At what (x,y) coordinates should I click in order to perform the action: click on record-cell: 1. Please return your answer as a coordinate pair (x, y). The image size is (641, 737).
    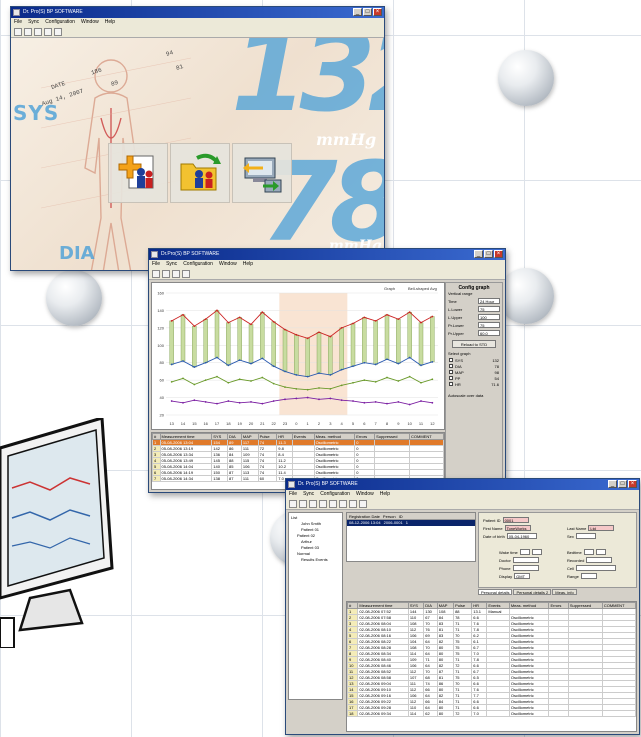
    Looking at the image, I should click on (406, 522).